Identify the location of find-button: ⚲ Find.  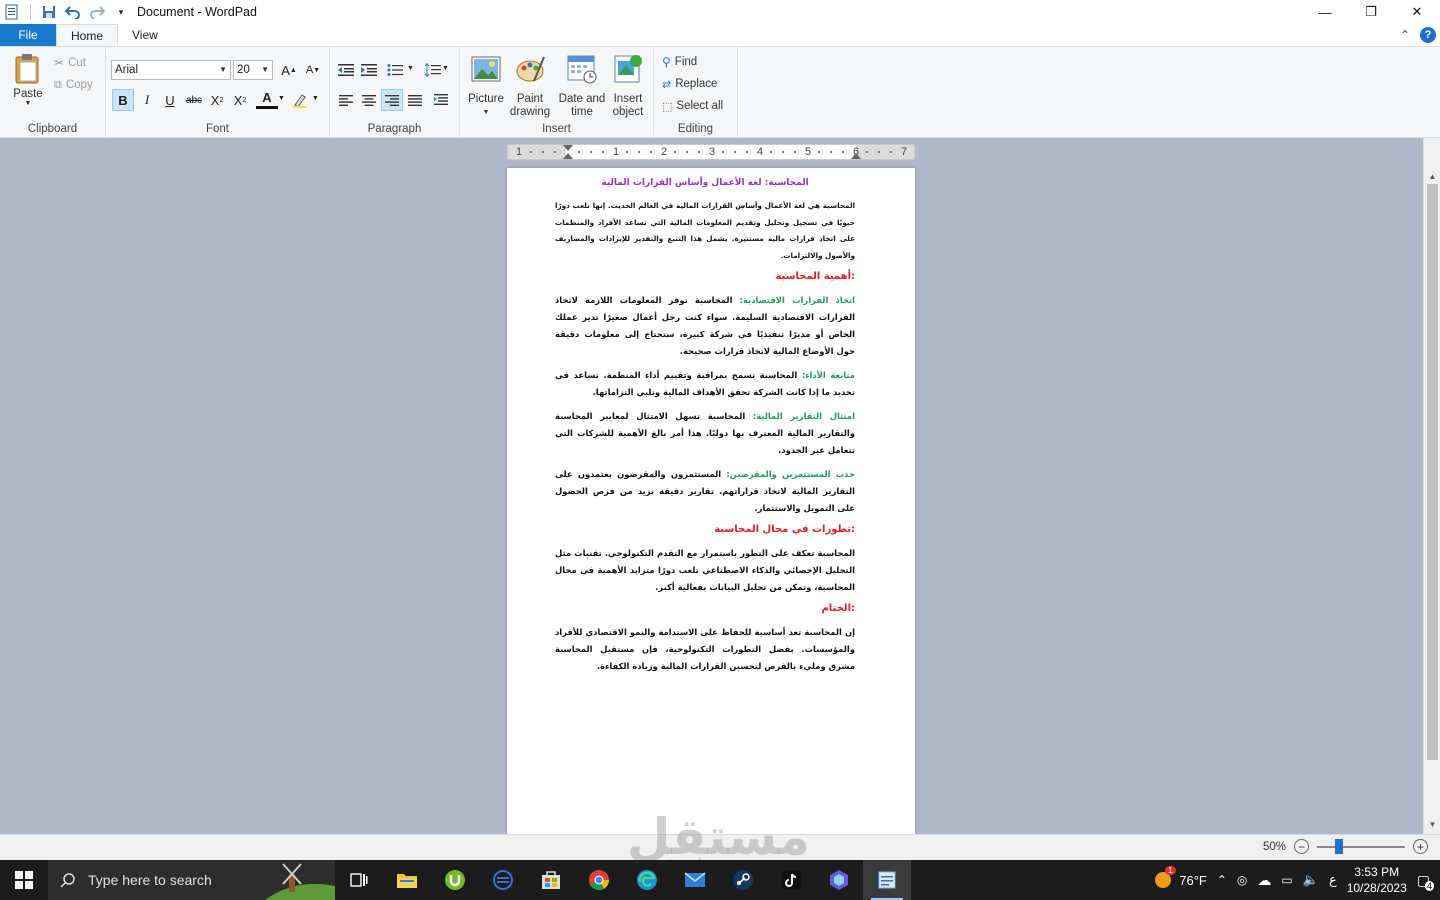
(679, 62).